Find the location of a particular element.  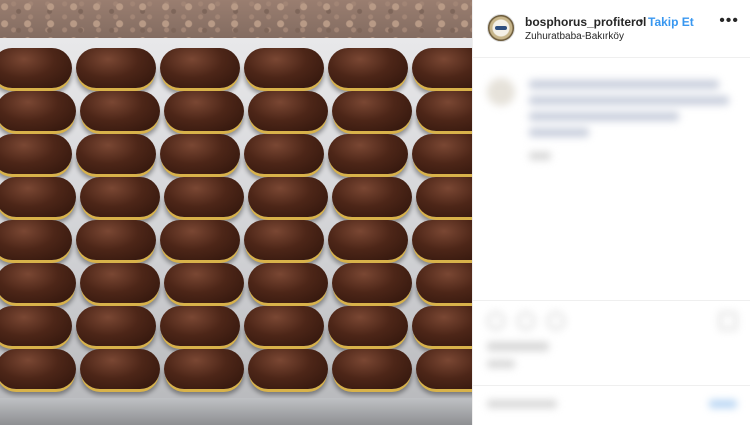

tray-edge is located at coordinates (236, 411).